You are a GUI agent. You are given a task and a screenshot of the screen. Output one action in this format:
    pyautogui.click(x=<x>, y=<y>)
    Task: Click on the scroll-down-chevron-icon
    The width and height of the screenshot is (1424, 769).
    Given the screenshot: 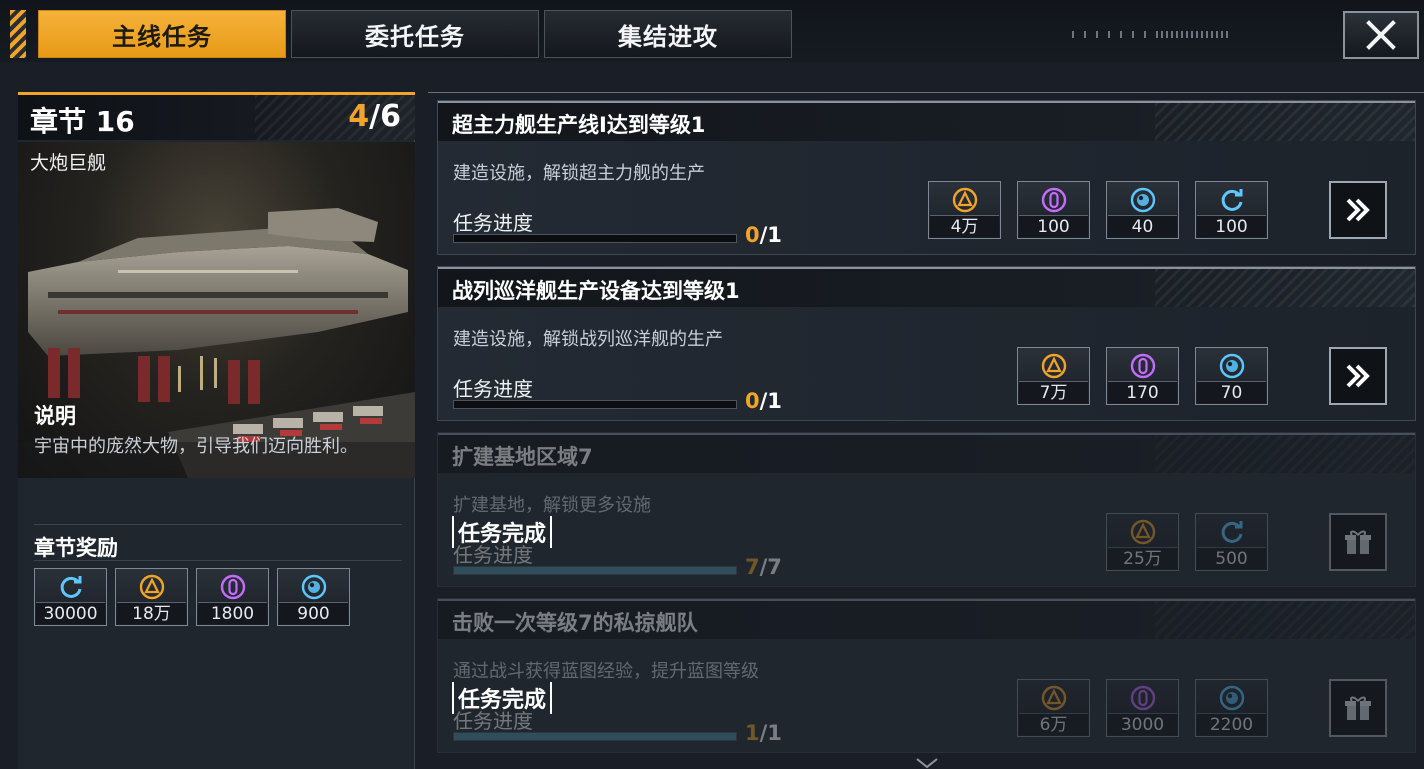 What is the action you would take?
    pyautogui.click(x=927, y=763)
    